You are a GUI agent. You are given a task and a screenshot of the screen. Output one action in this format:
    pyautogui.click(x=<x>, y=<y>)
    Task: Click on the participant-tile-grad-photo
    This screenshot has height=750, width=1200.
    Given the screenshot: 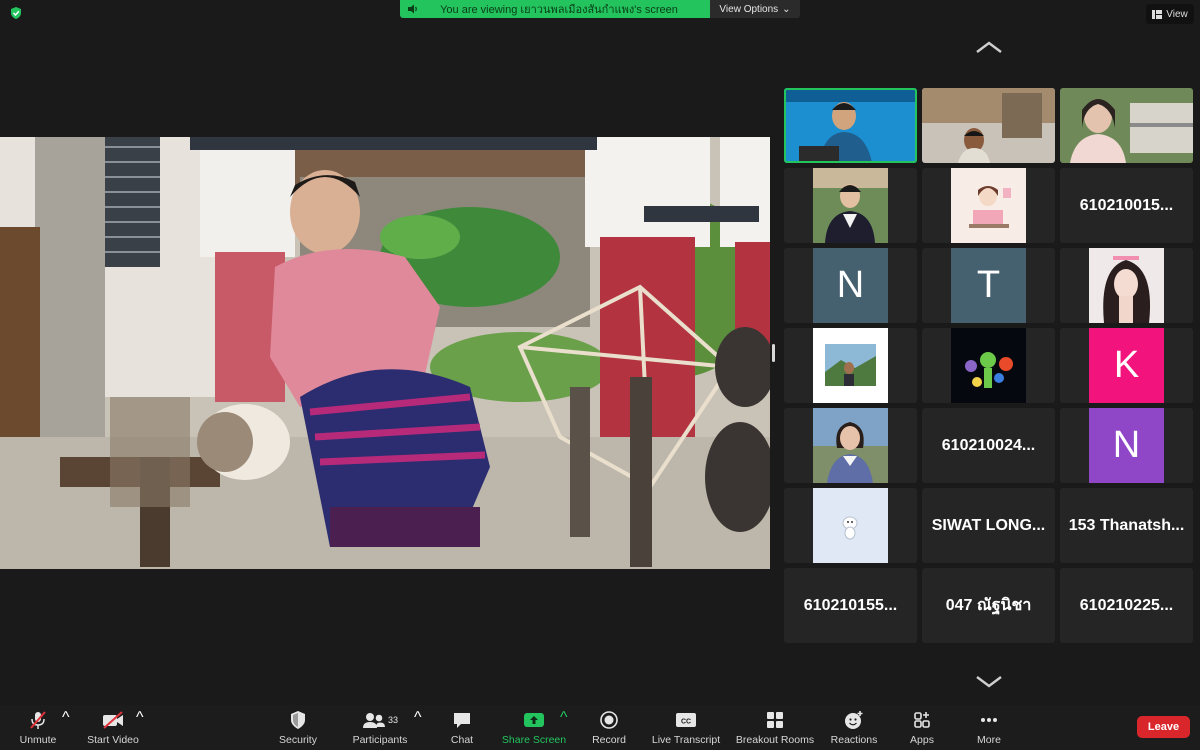 What is the action you would take?
    pyautogui.click(x=850, y=205)
    